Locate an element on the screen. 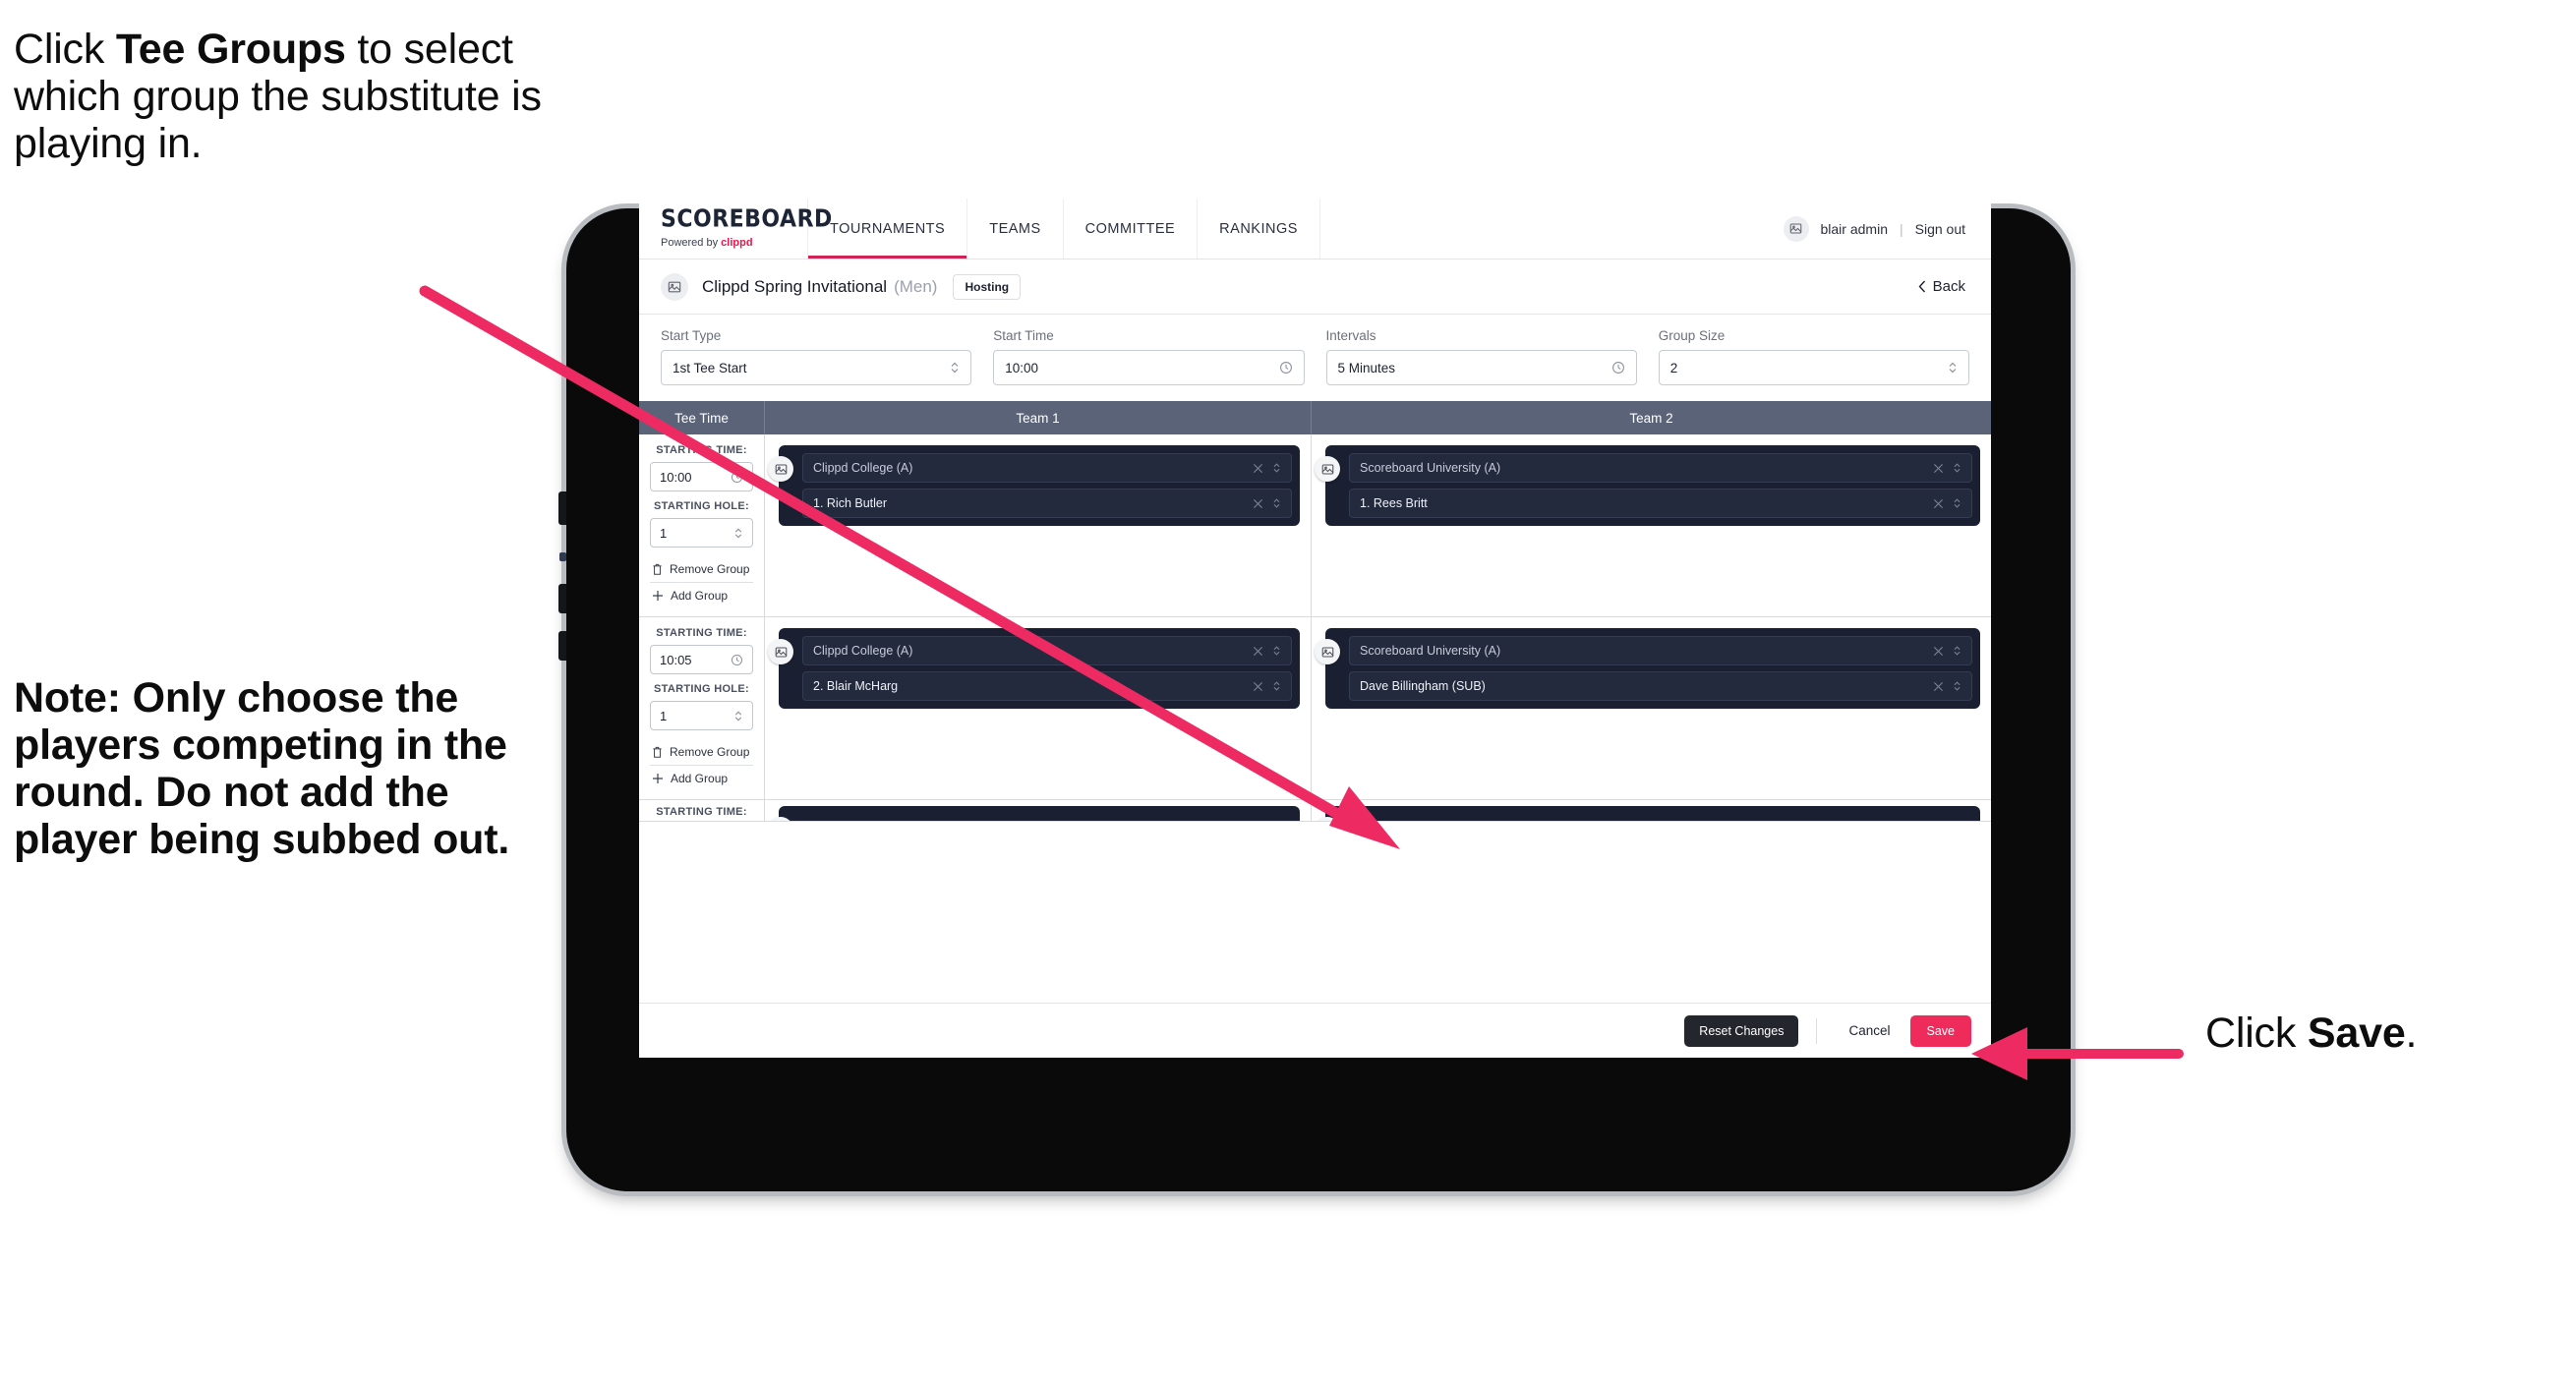  start-time-input: 10:00 is located at coordinates (1149, 368).